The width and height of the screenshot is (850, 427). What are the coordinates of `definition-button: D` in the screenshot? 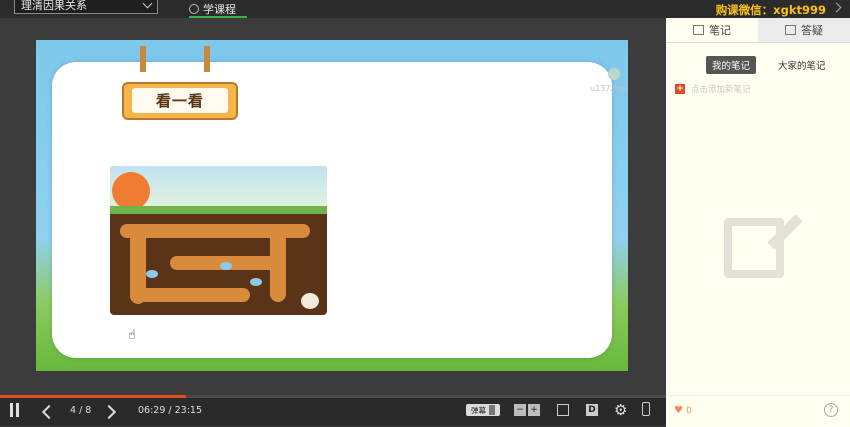 It's located at (592, 410).